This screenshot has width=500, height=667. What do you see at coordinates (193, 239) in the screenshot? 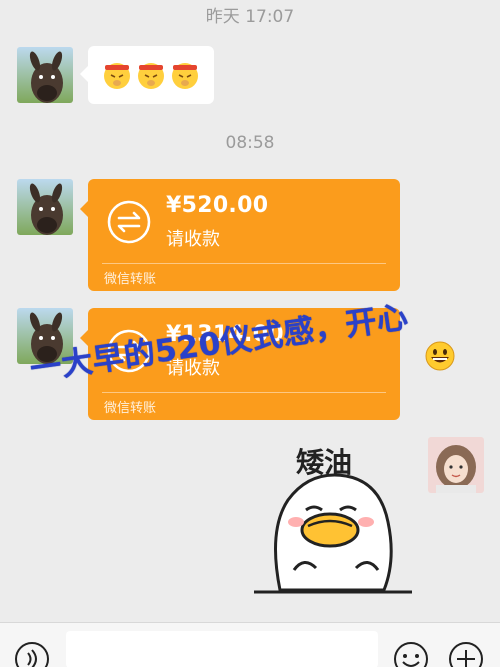
I see `transfer-status: 请收款` at bounding box center [193, 239].